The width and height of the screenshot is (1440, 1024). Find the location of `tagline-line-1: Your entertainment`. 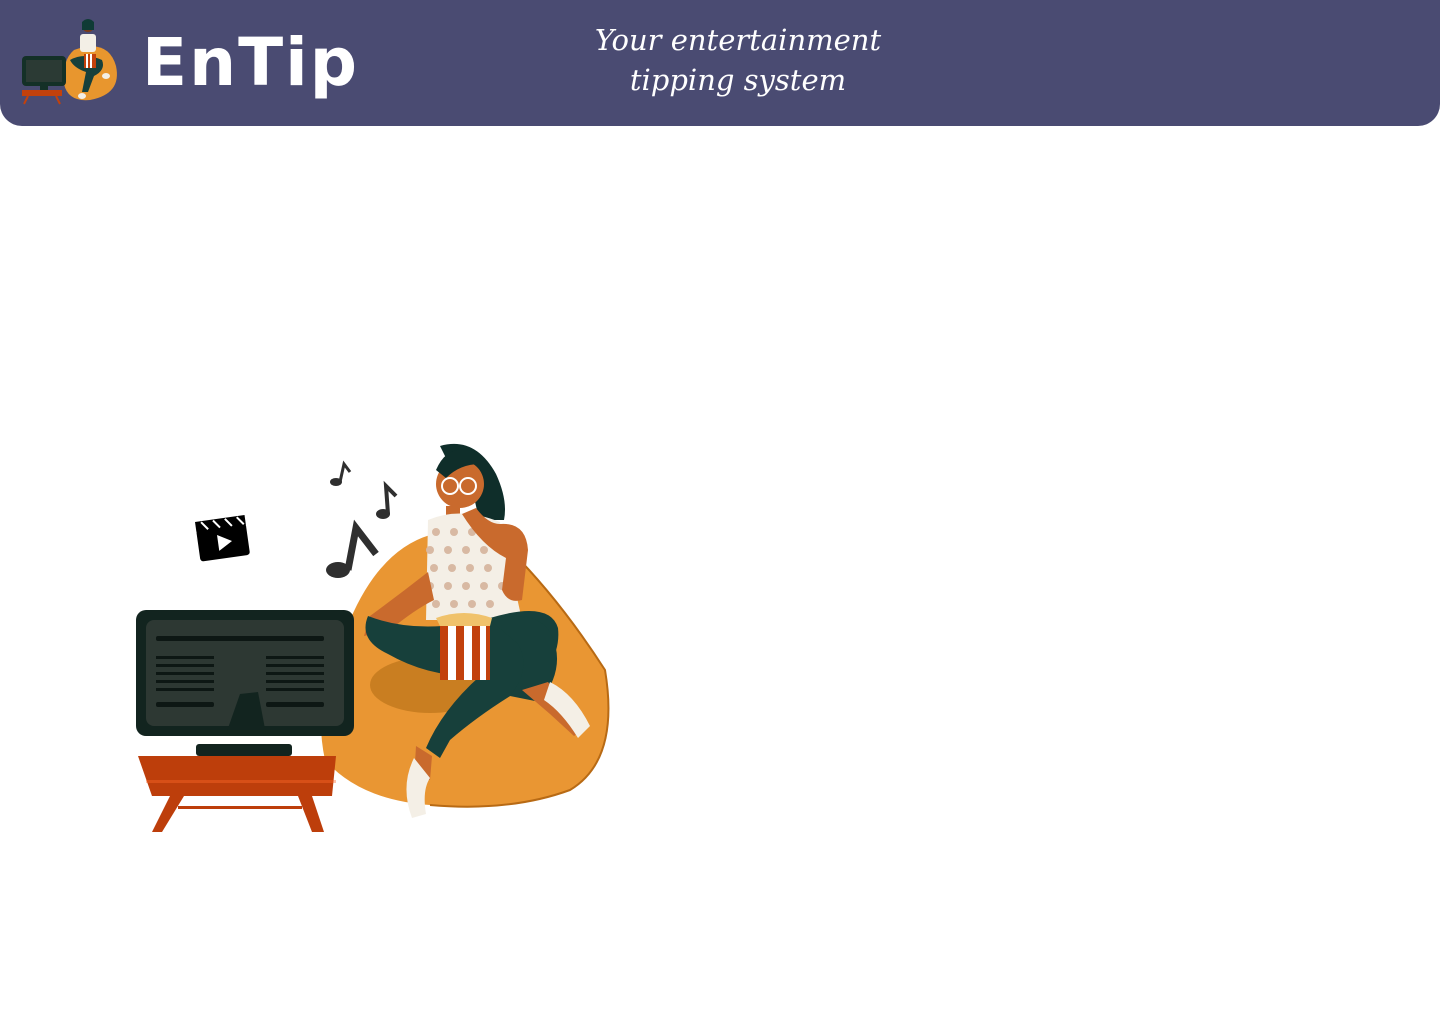

tagline-line-1: Your entertainment is located at coordinates (738, 40).